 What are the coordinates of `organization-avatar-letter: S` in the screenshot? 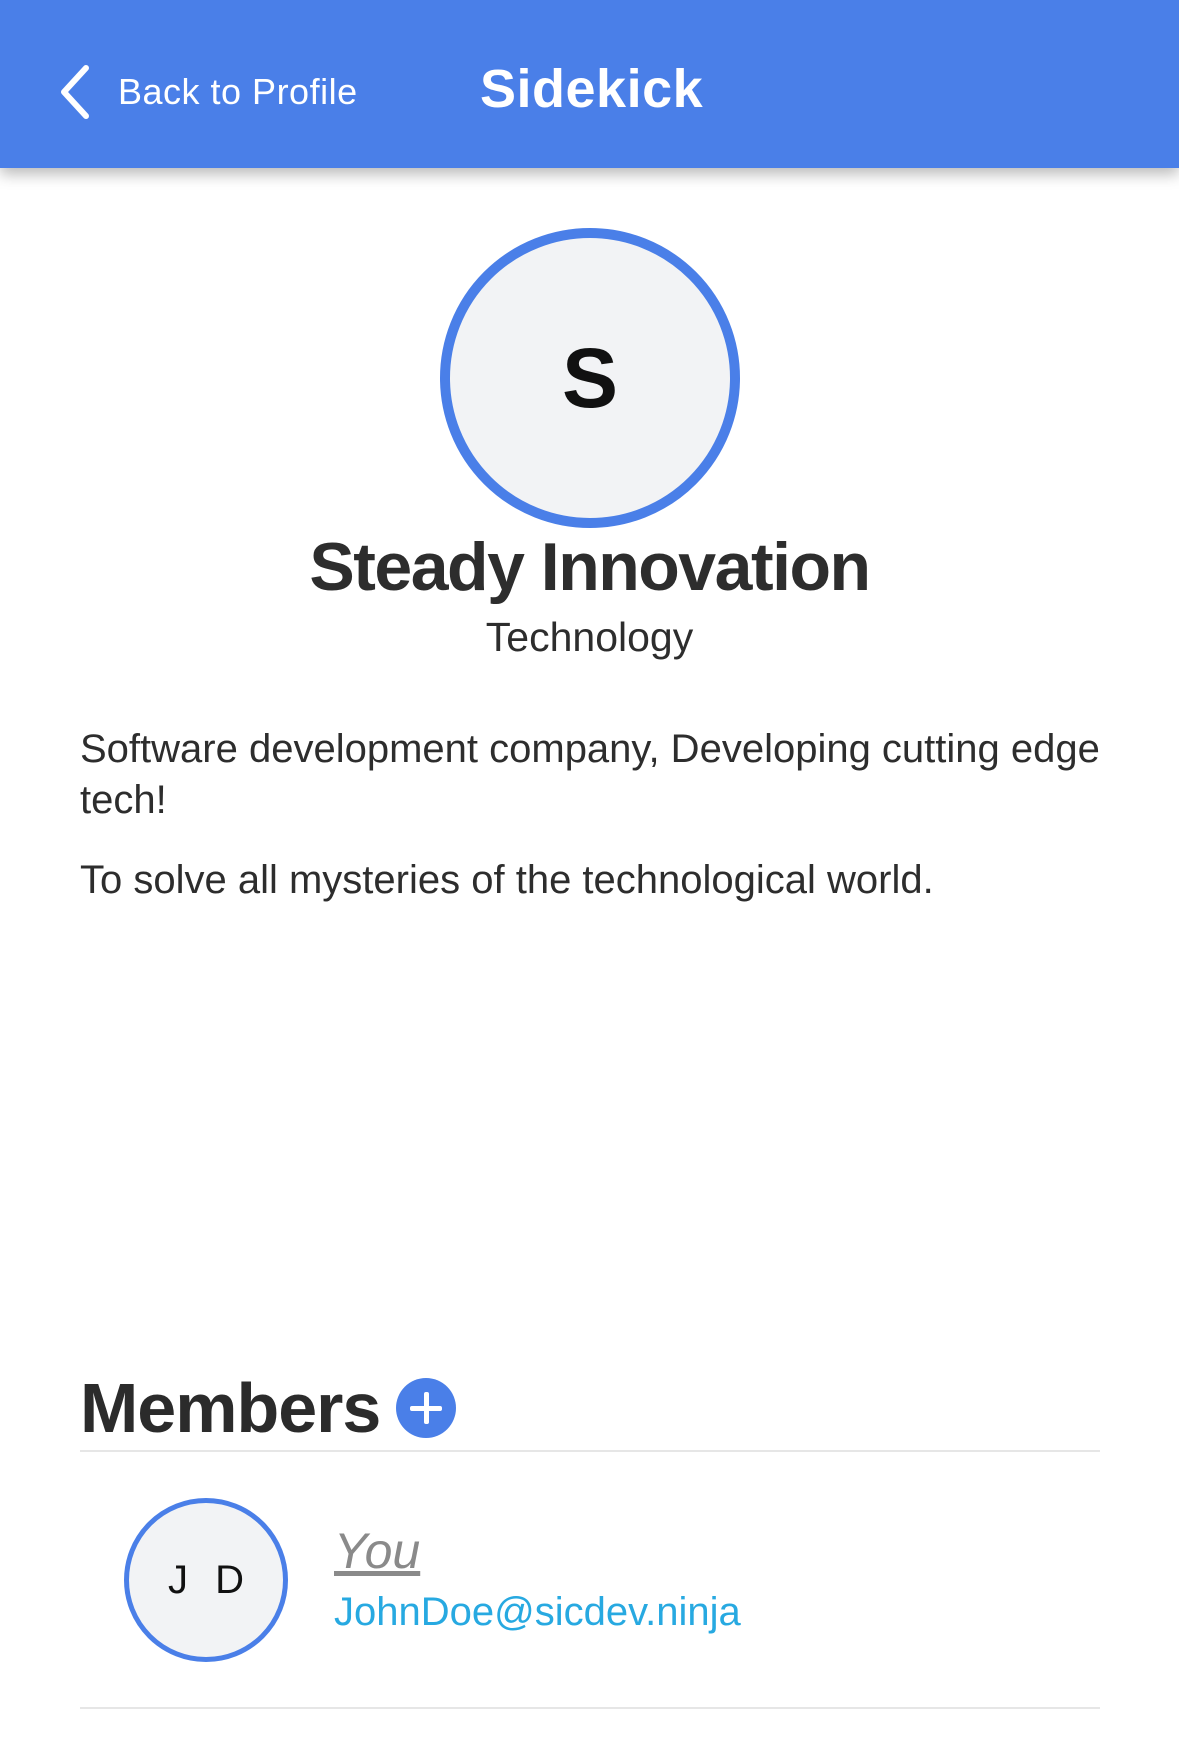 It's located at (590, 377).